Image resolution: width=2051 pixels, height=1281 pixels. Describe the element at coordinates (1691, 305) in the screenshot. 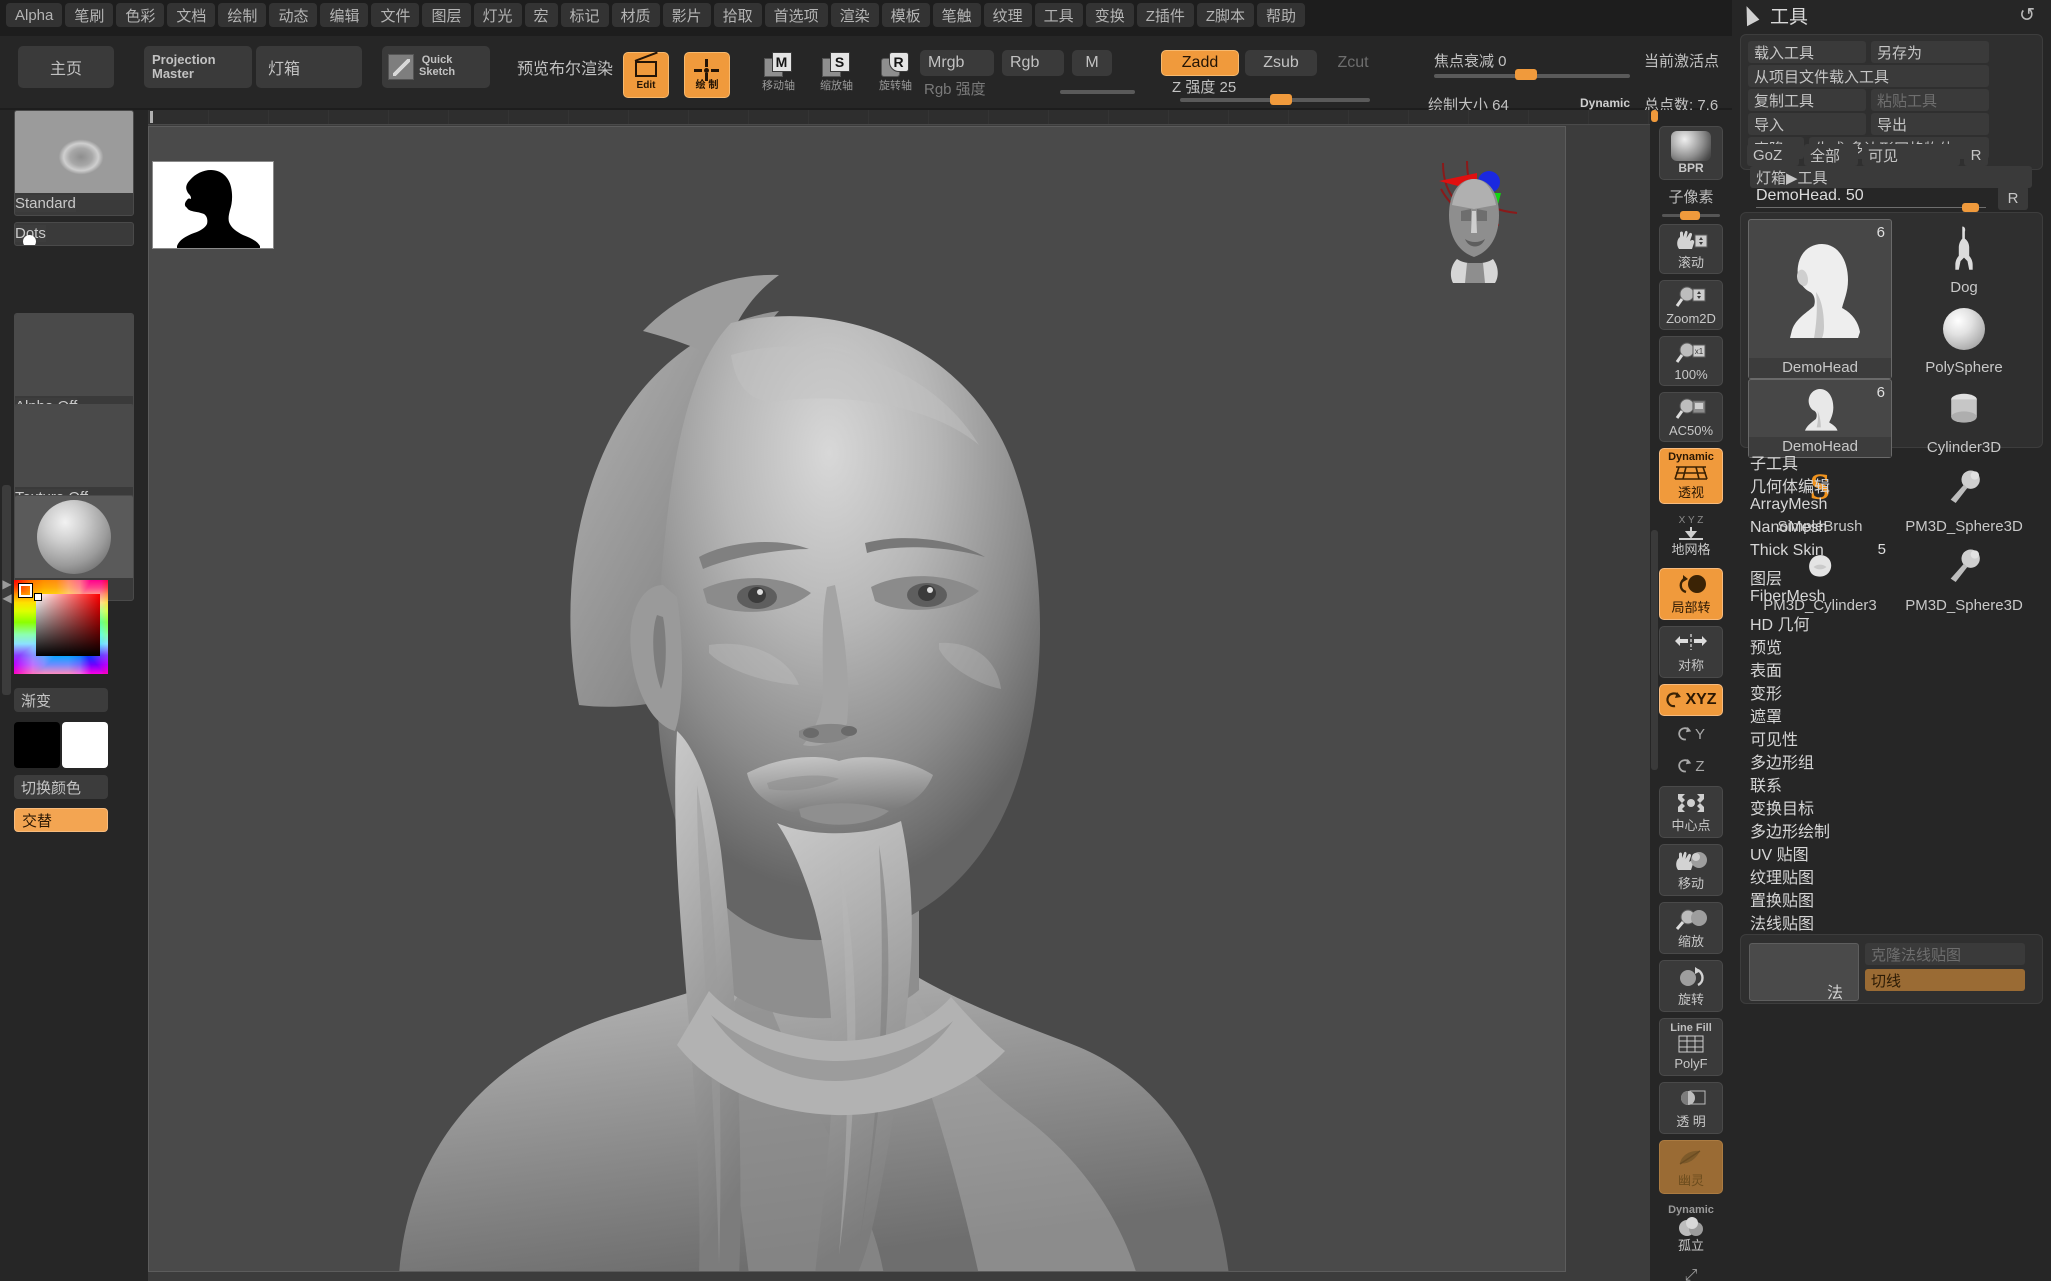

I see `zoom2d-button: Zoom2D` at that location.